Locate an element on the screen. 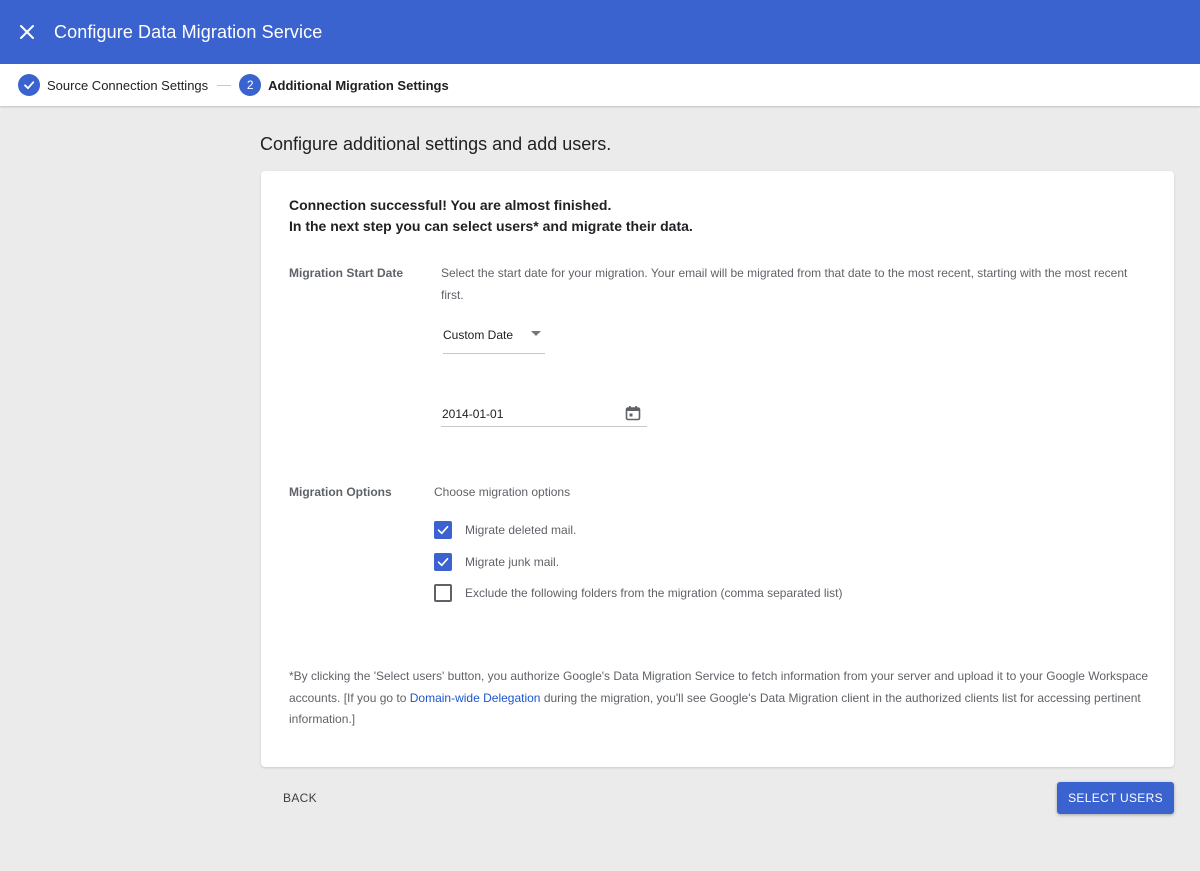 The width and height of the screenshot is (1200, 871). domain-wide-delegation-link: Domain-wide Delegation is located at coordinates (475, 698).